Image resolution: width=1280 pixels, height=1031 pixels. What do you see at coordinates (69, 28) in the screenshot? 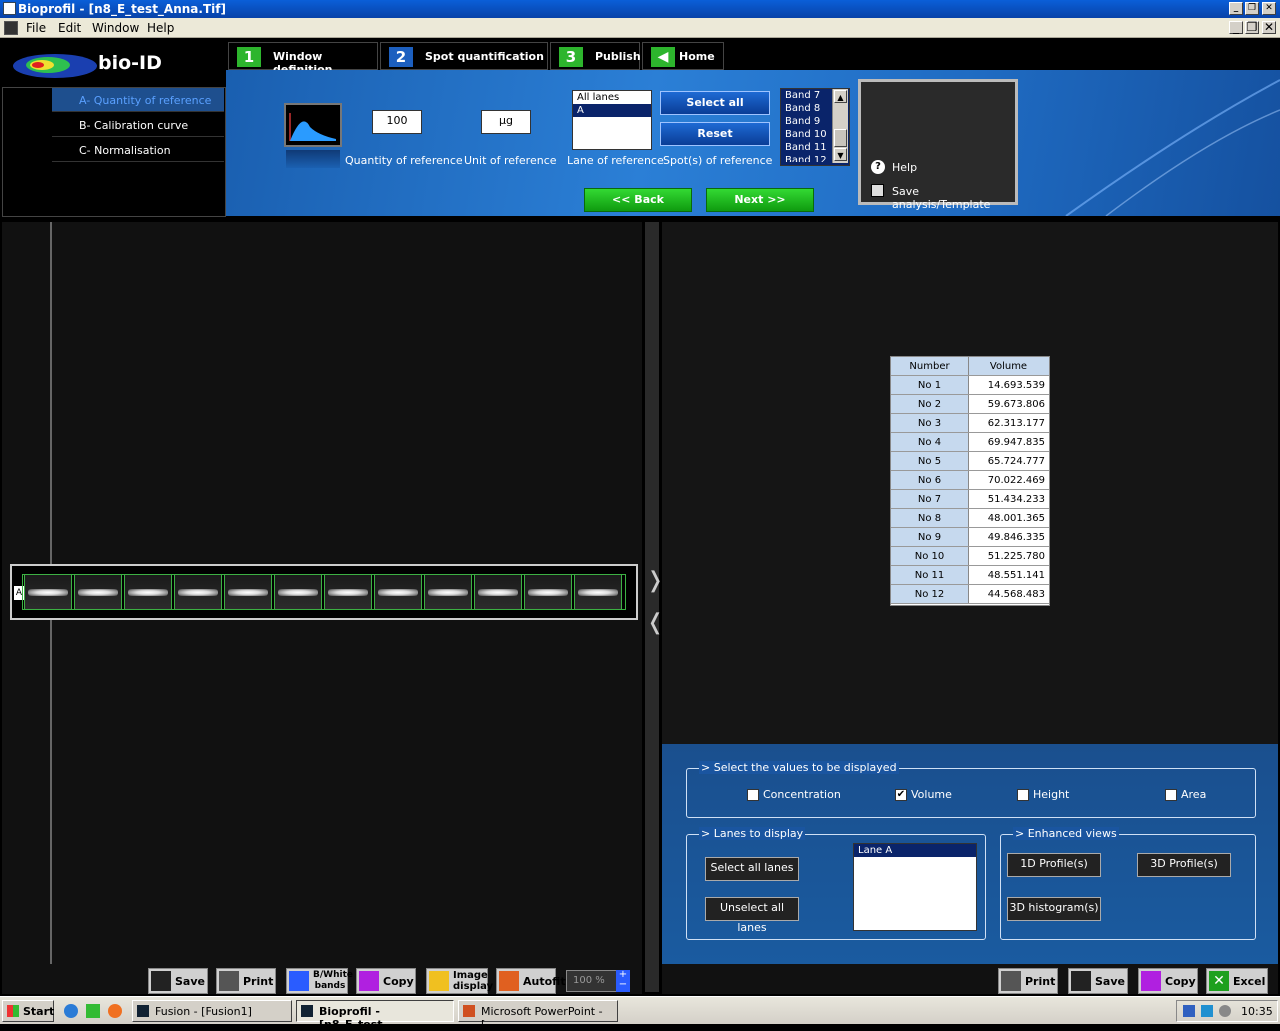
I see `menu-edit: Edit` at bounding box center [69, 28].